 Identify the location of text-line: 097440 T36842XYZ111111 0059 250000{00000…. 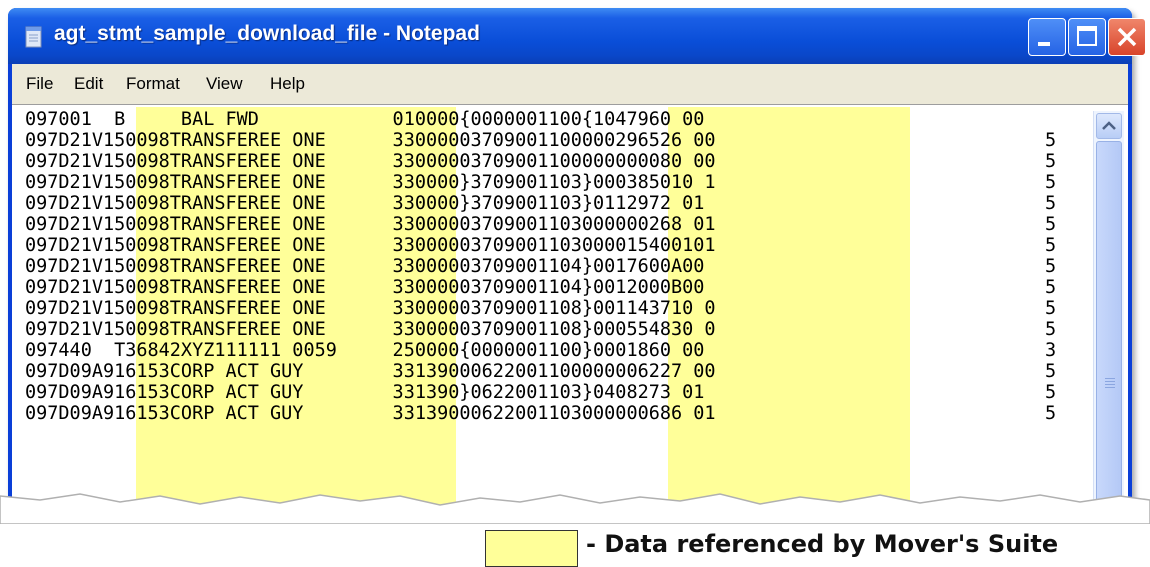
(541, 350).